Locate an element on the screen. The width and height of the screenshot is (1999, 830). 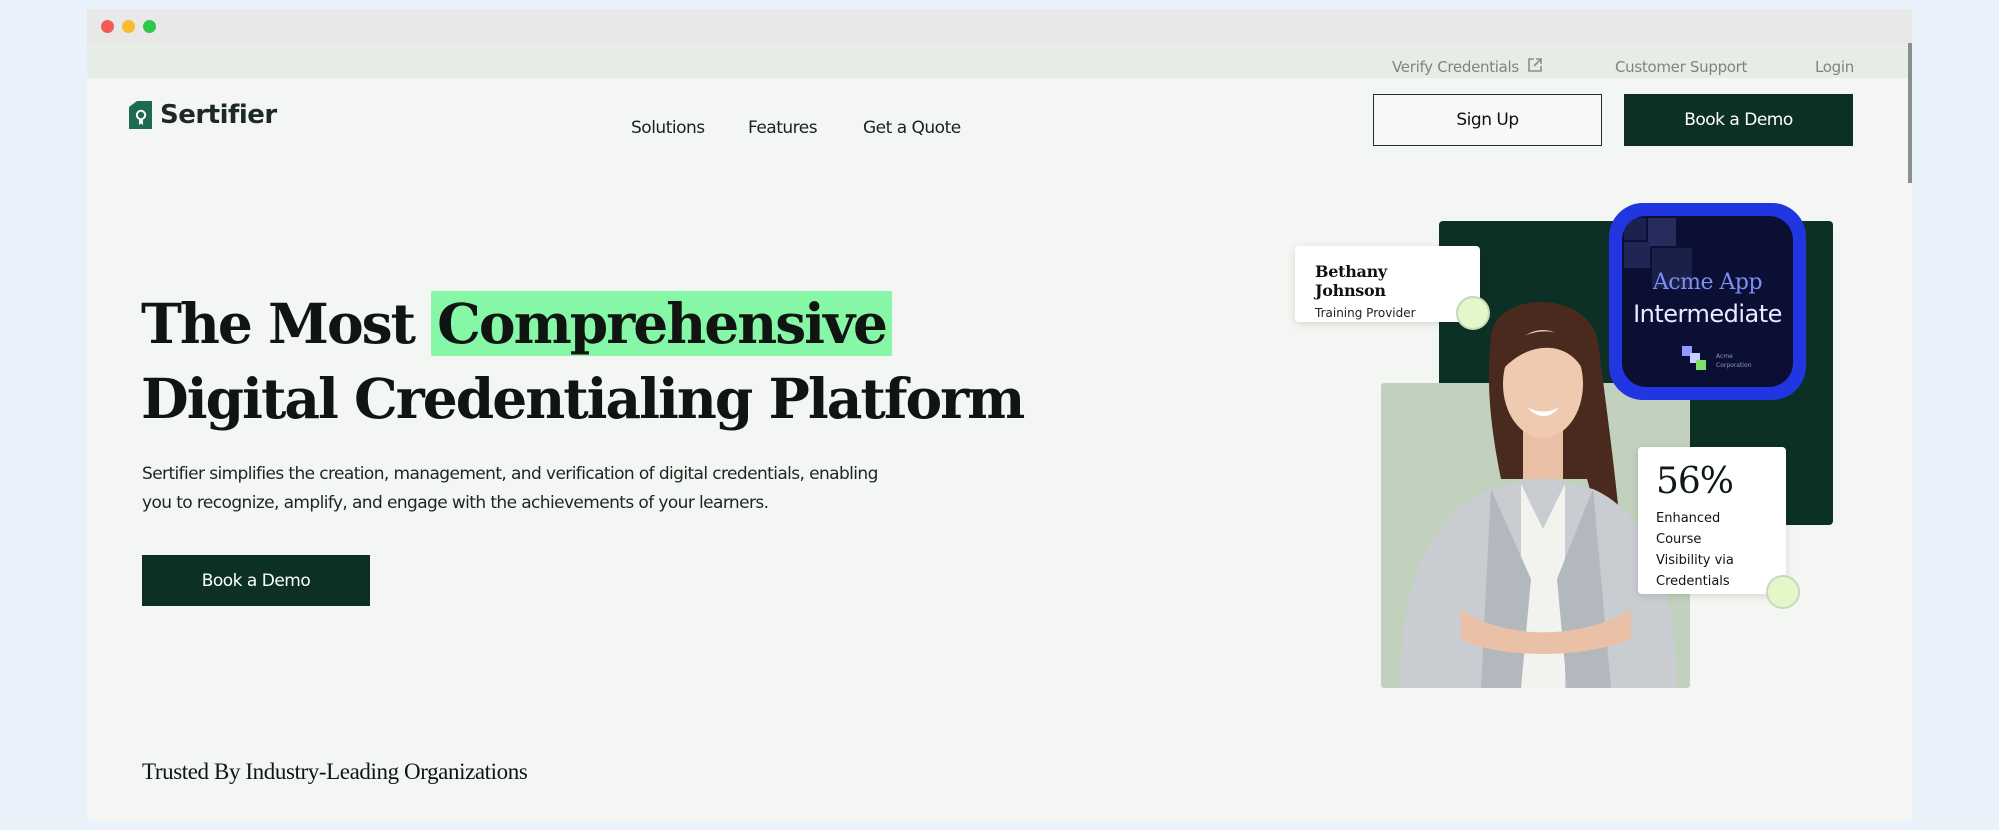
verify-credentials-link: Verify Credentials is located at coordinates (1455, 67).